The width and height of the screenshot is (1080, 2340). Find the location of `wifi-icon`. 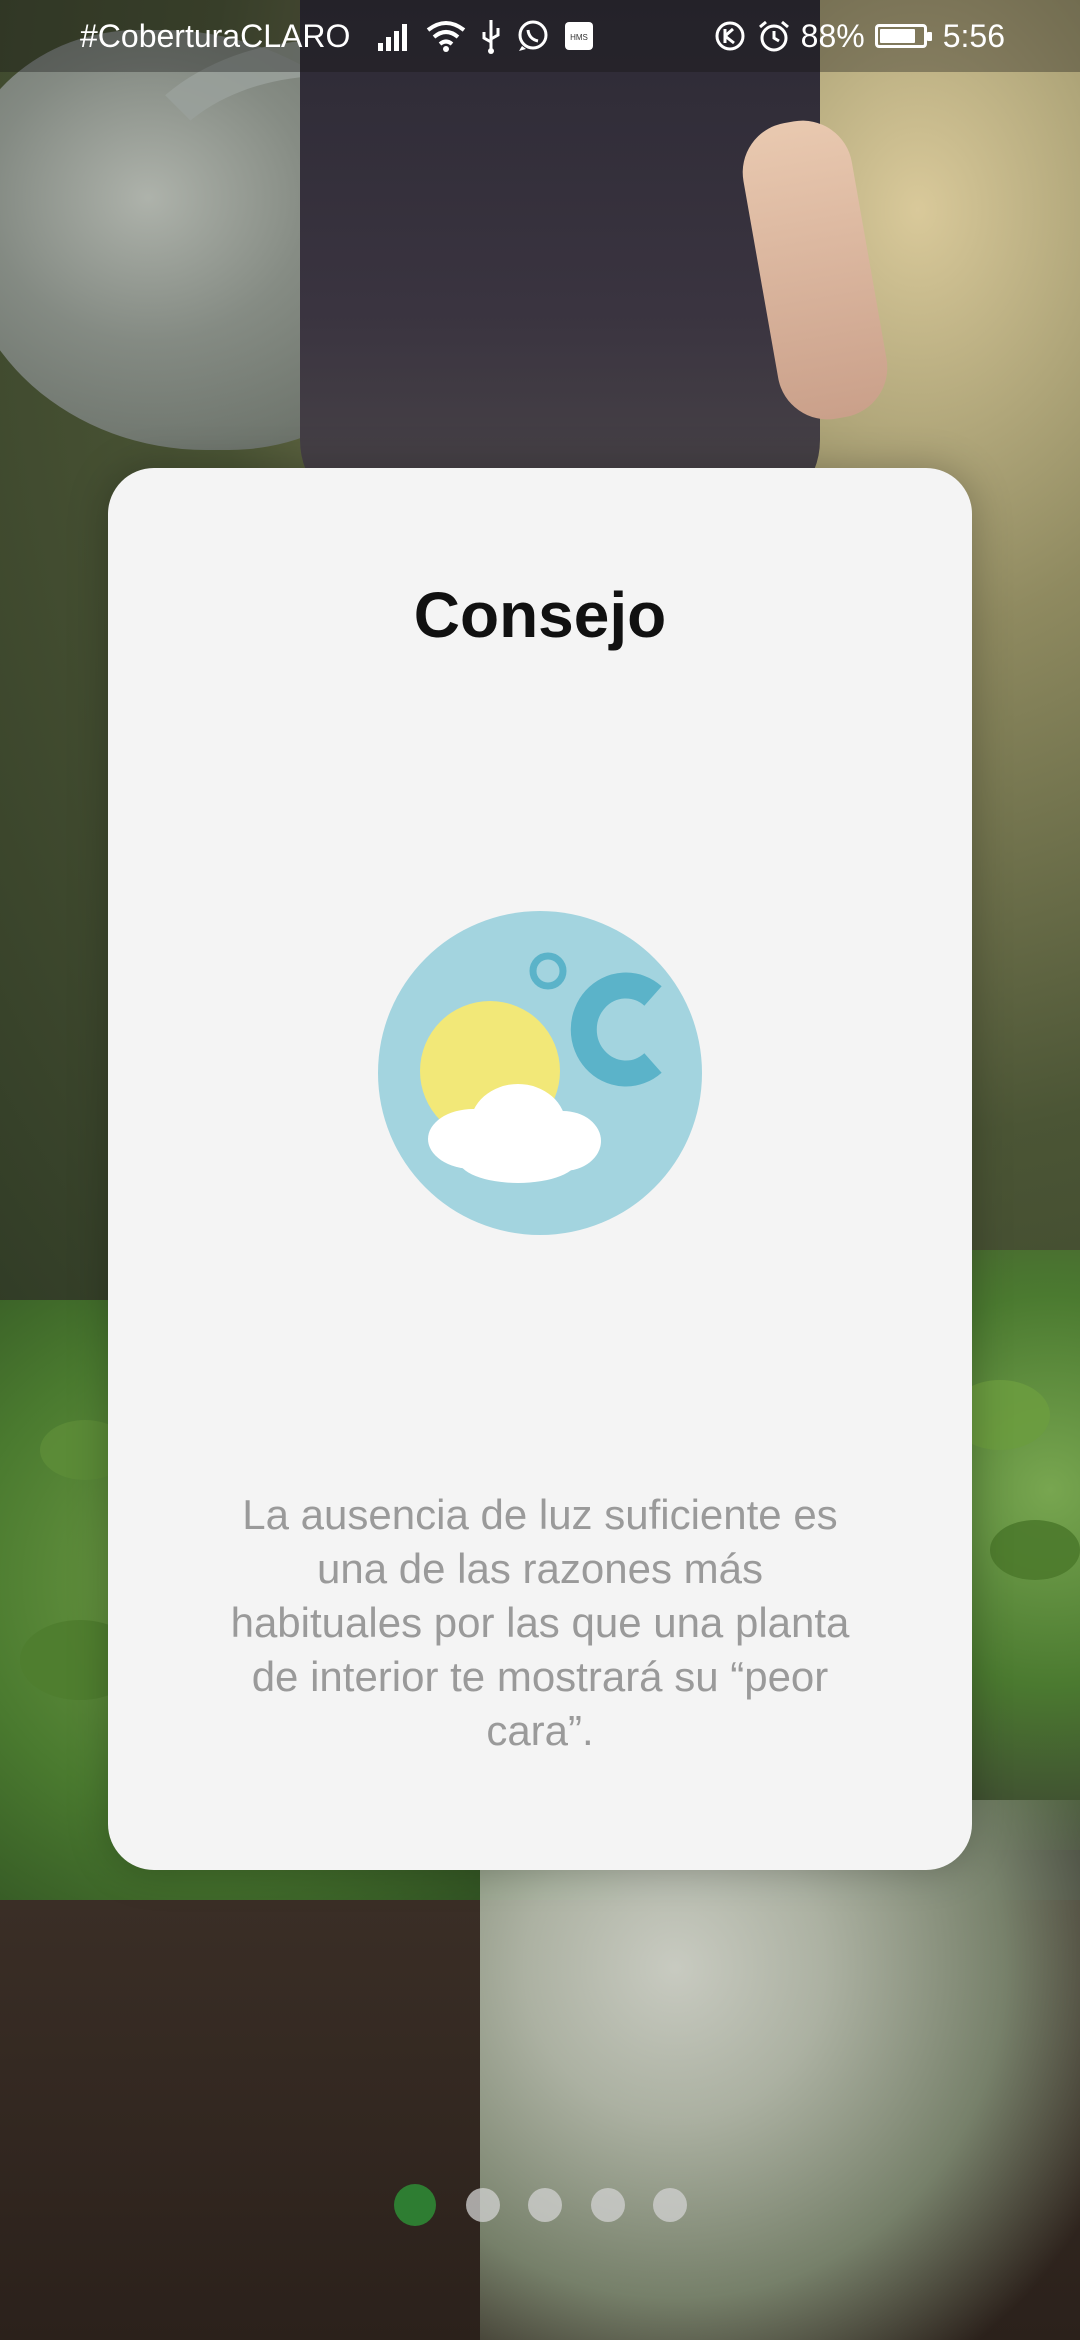

wifi-icon is located at coordinates (446, 36).